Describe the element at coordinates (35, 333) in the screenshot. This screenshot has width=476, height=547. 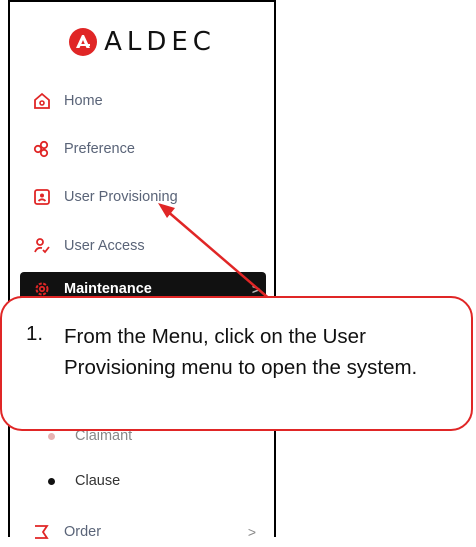
I see `step-number: 1.` at that location.